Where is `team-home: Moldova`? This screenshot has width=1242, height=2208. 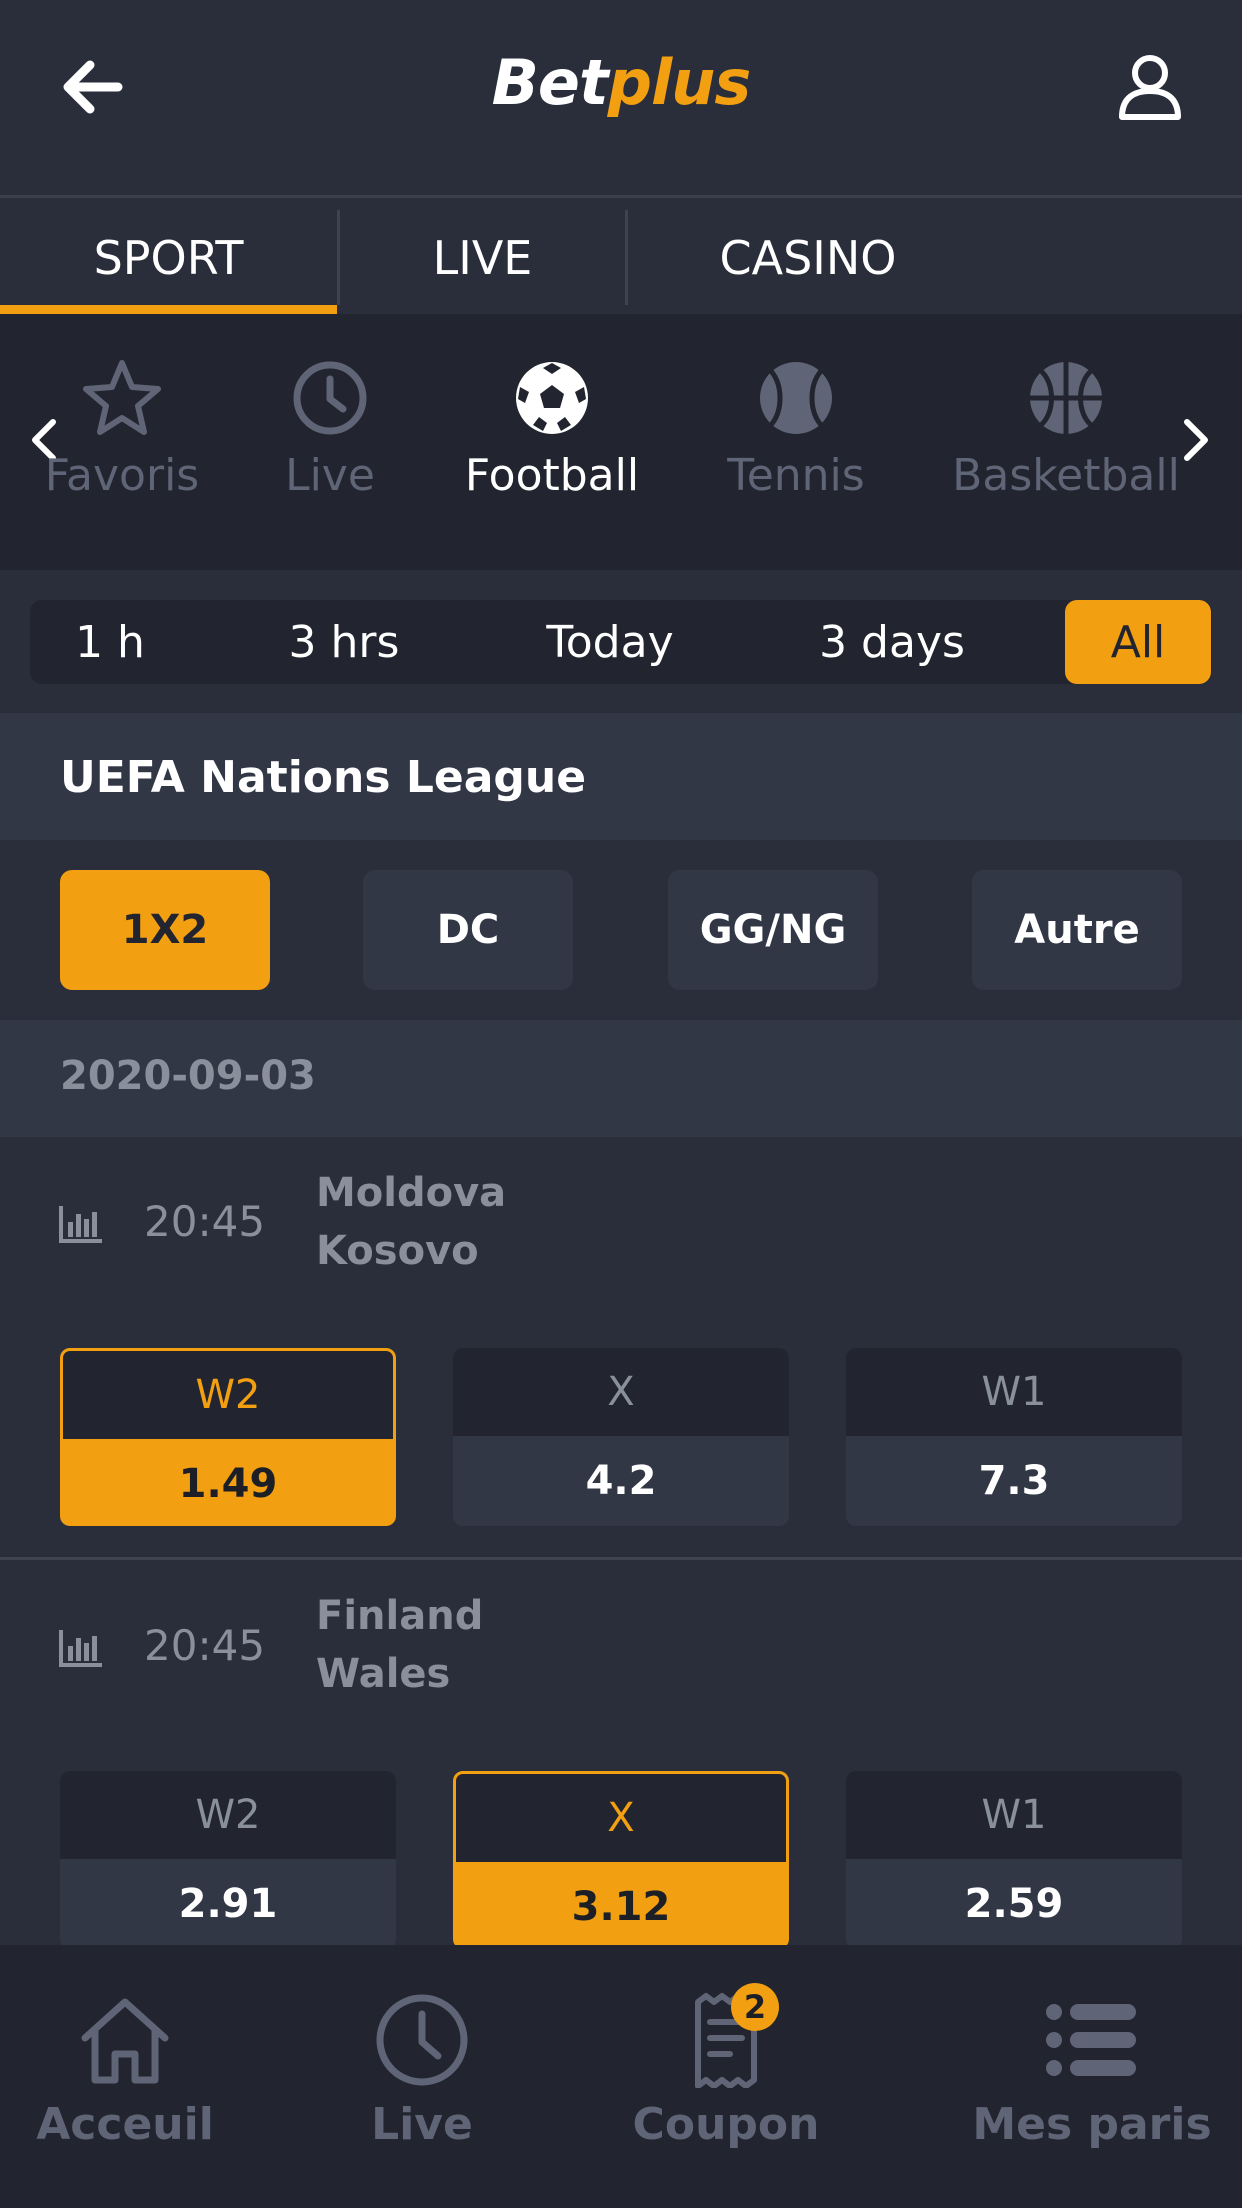 team-home: Moldova is located at coordinates (411, 1193).